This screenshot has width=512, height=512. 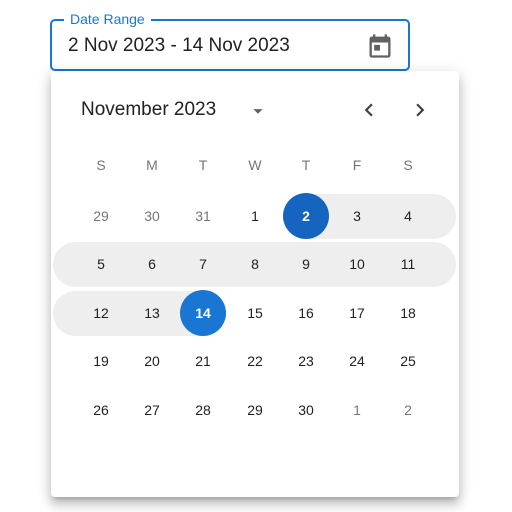 I want to click on calendar-day: 8, so click(x=255, y=264).